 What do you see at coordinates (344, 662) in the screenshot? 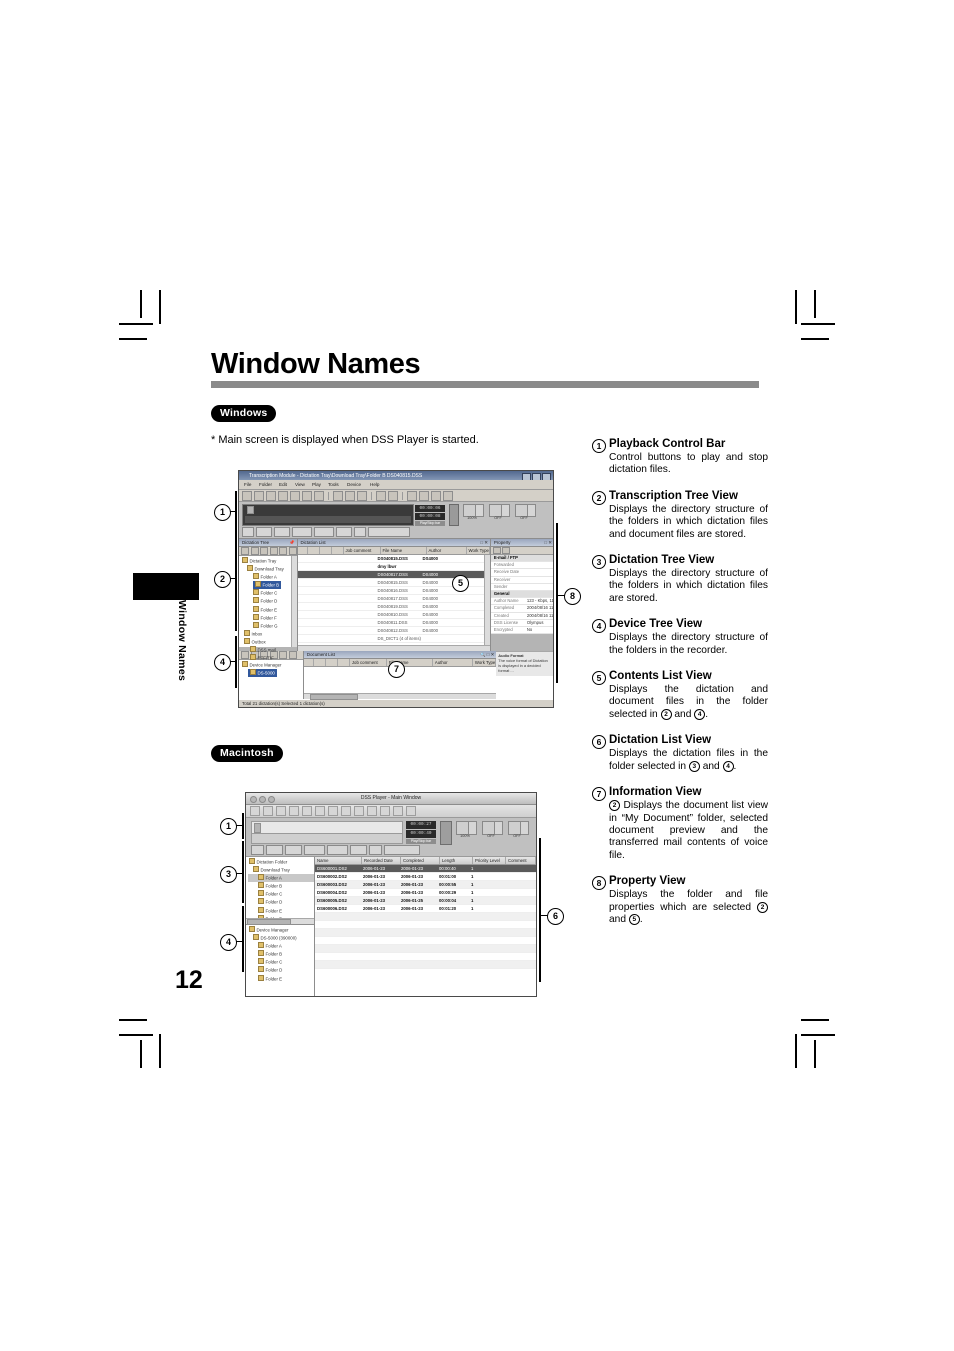
I see `column-header-priority` at bounding box center [344, 662].